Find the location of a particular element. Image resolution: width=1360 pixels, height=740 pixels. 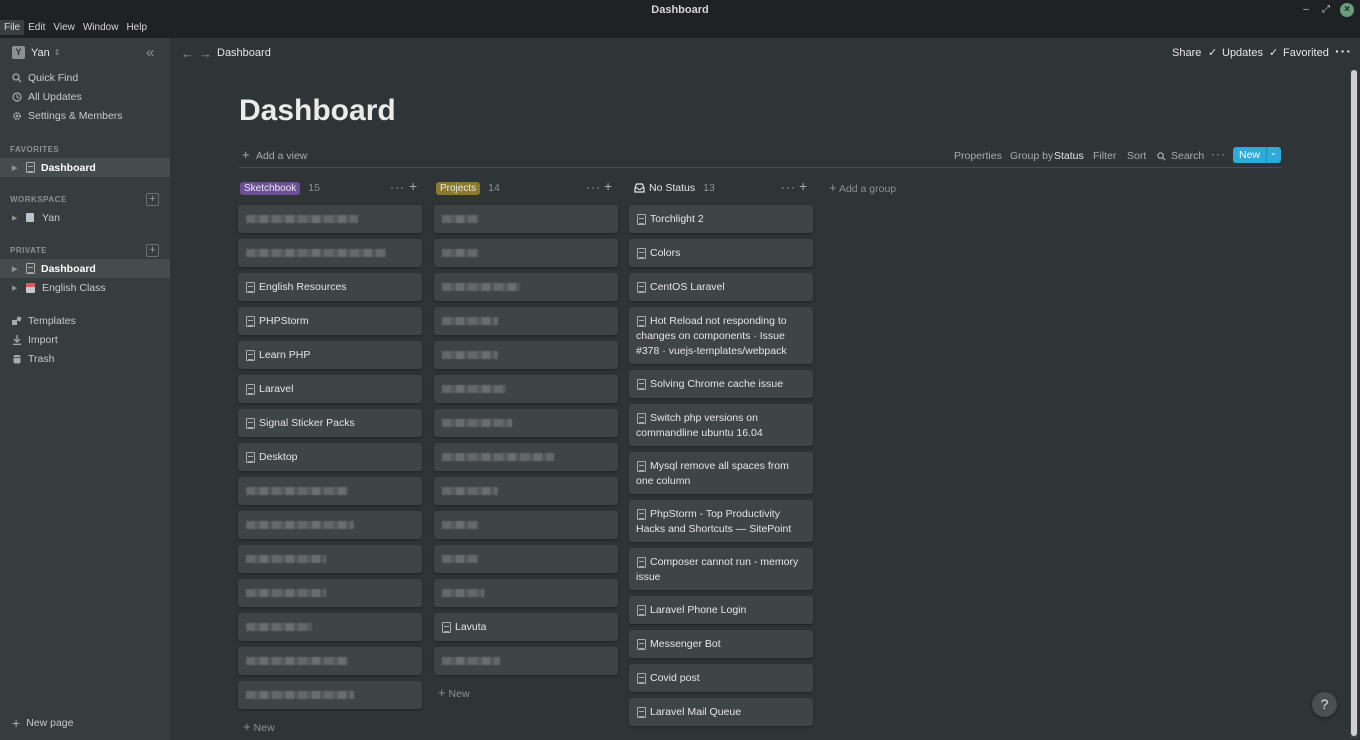

add-group-button: + Add a group is located at coordinates (862, 187).